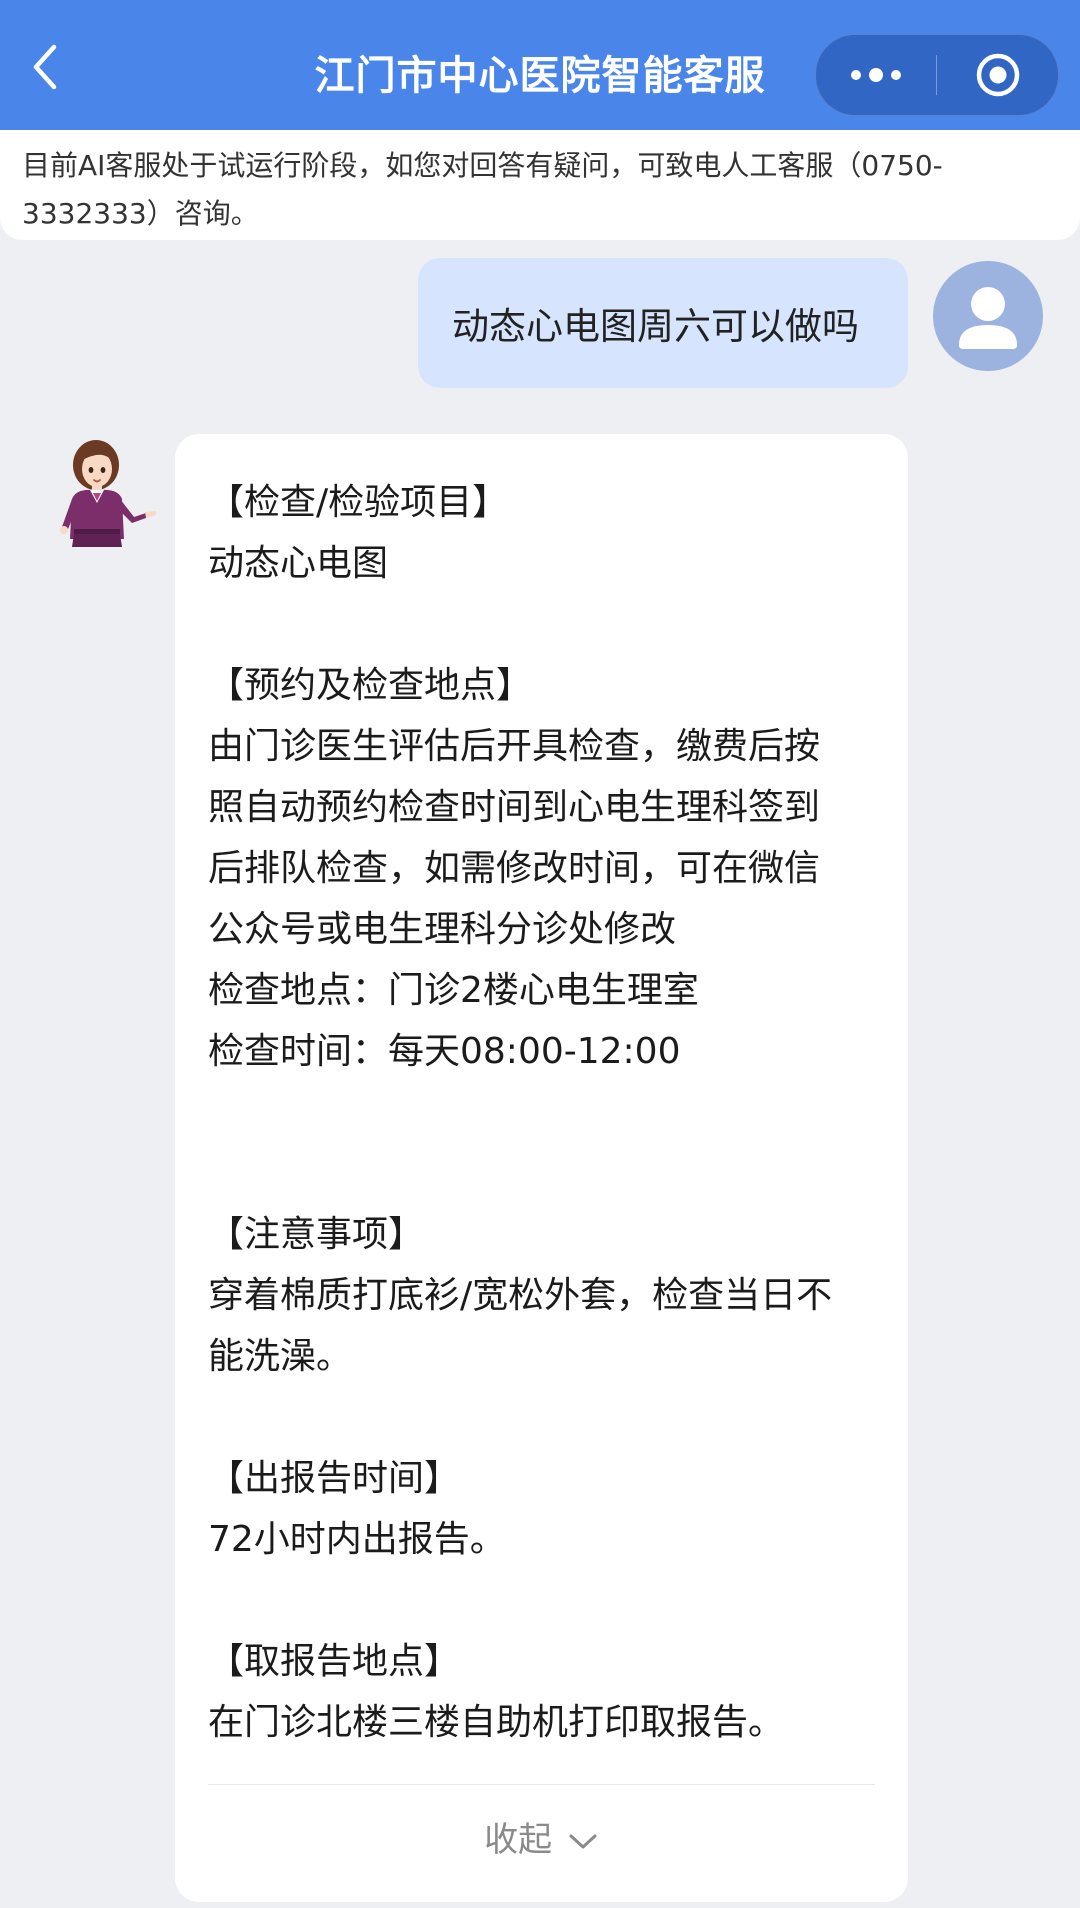  I want to click on page-title: 江门市中心医院智能客服, so click(540, 76).